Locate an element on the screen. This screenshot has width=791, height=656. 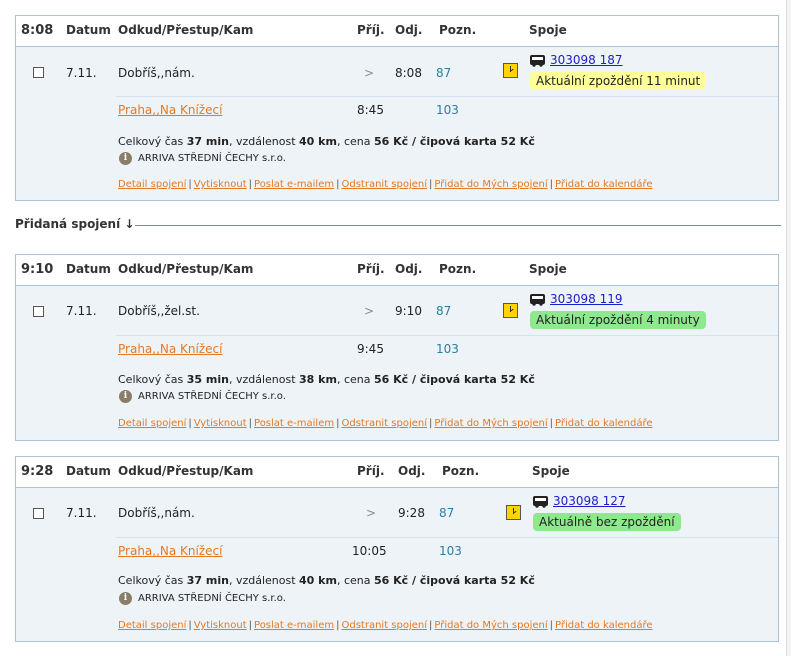
total-time: 35 min is located at coordinates (207, 379).